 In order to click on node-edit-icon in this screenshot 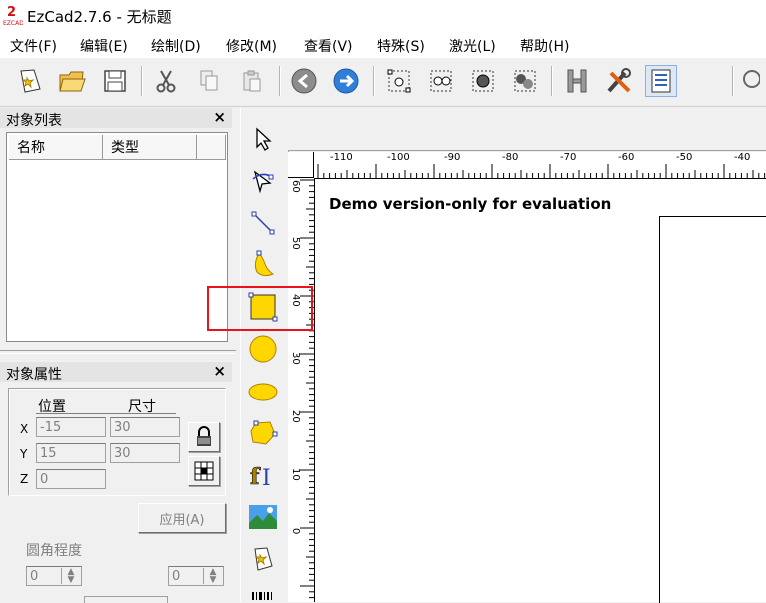, I will do `click(399, 81)`.